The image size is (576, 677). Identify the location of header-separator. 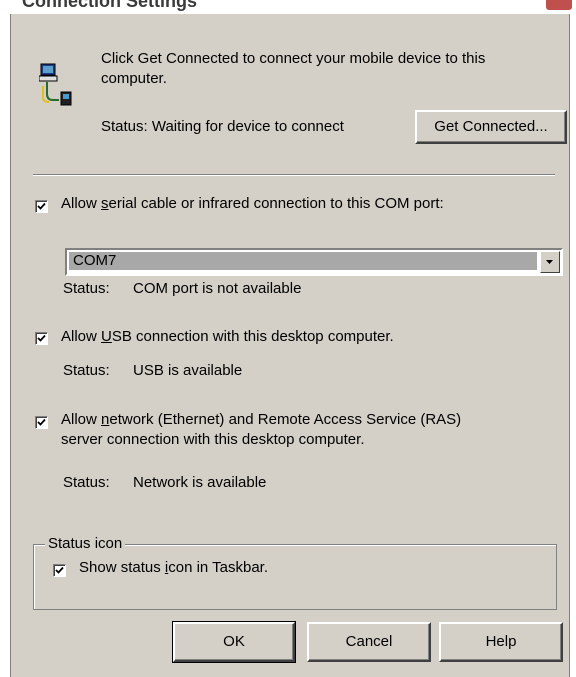
(294, 175).